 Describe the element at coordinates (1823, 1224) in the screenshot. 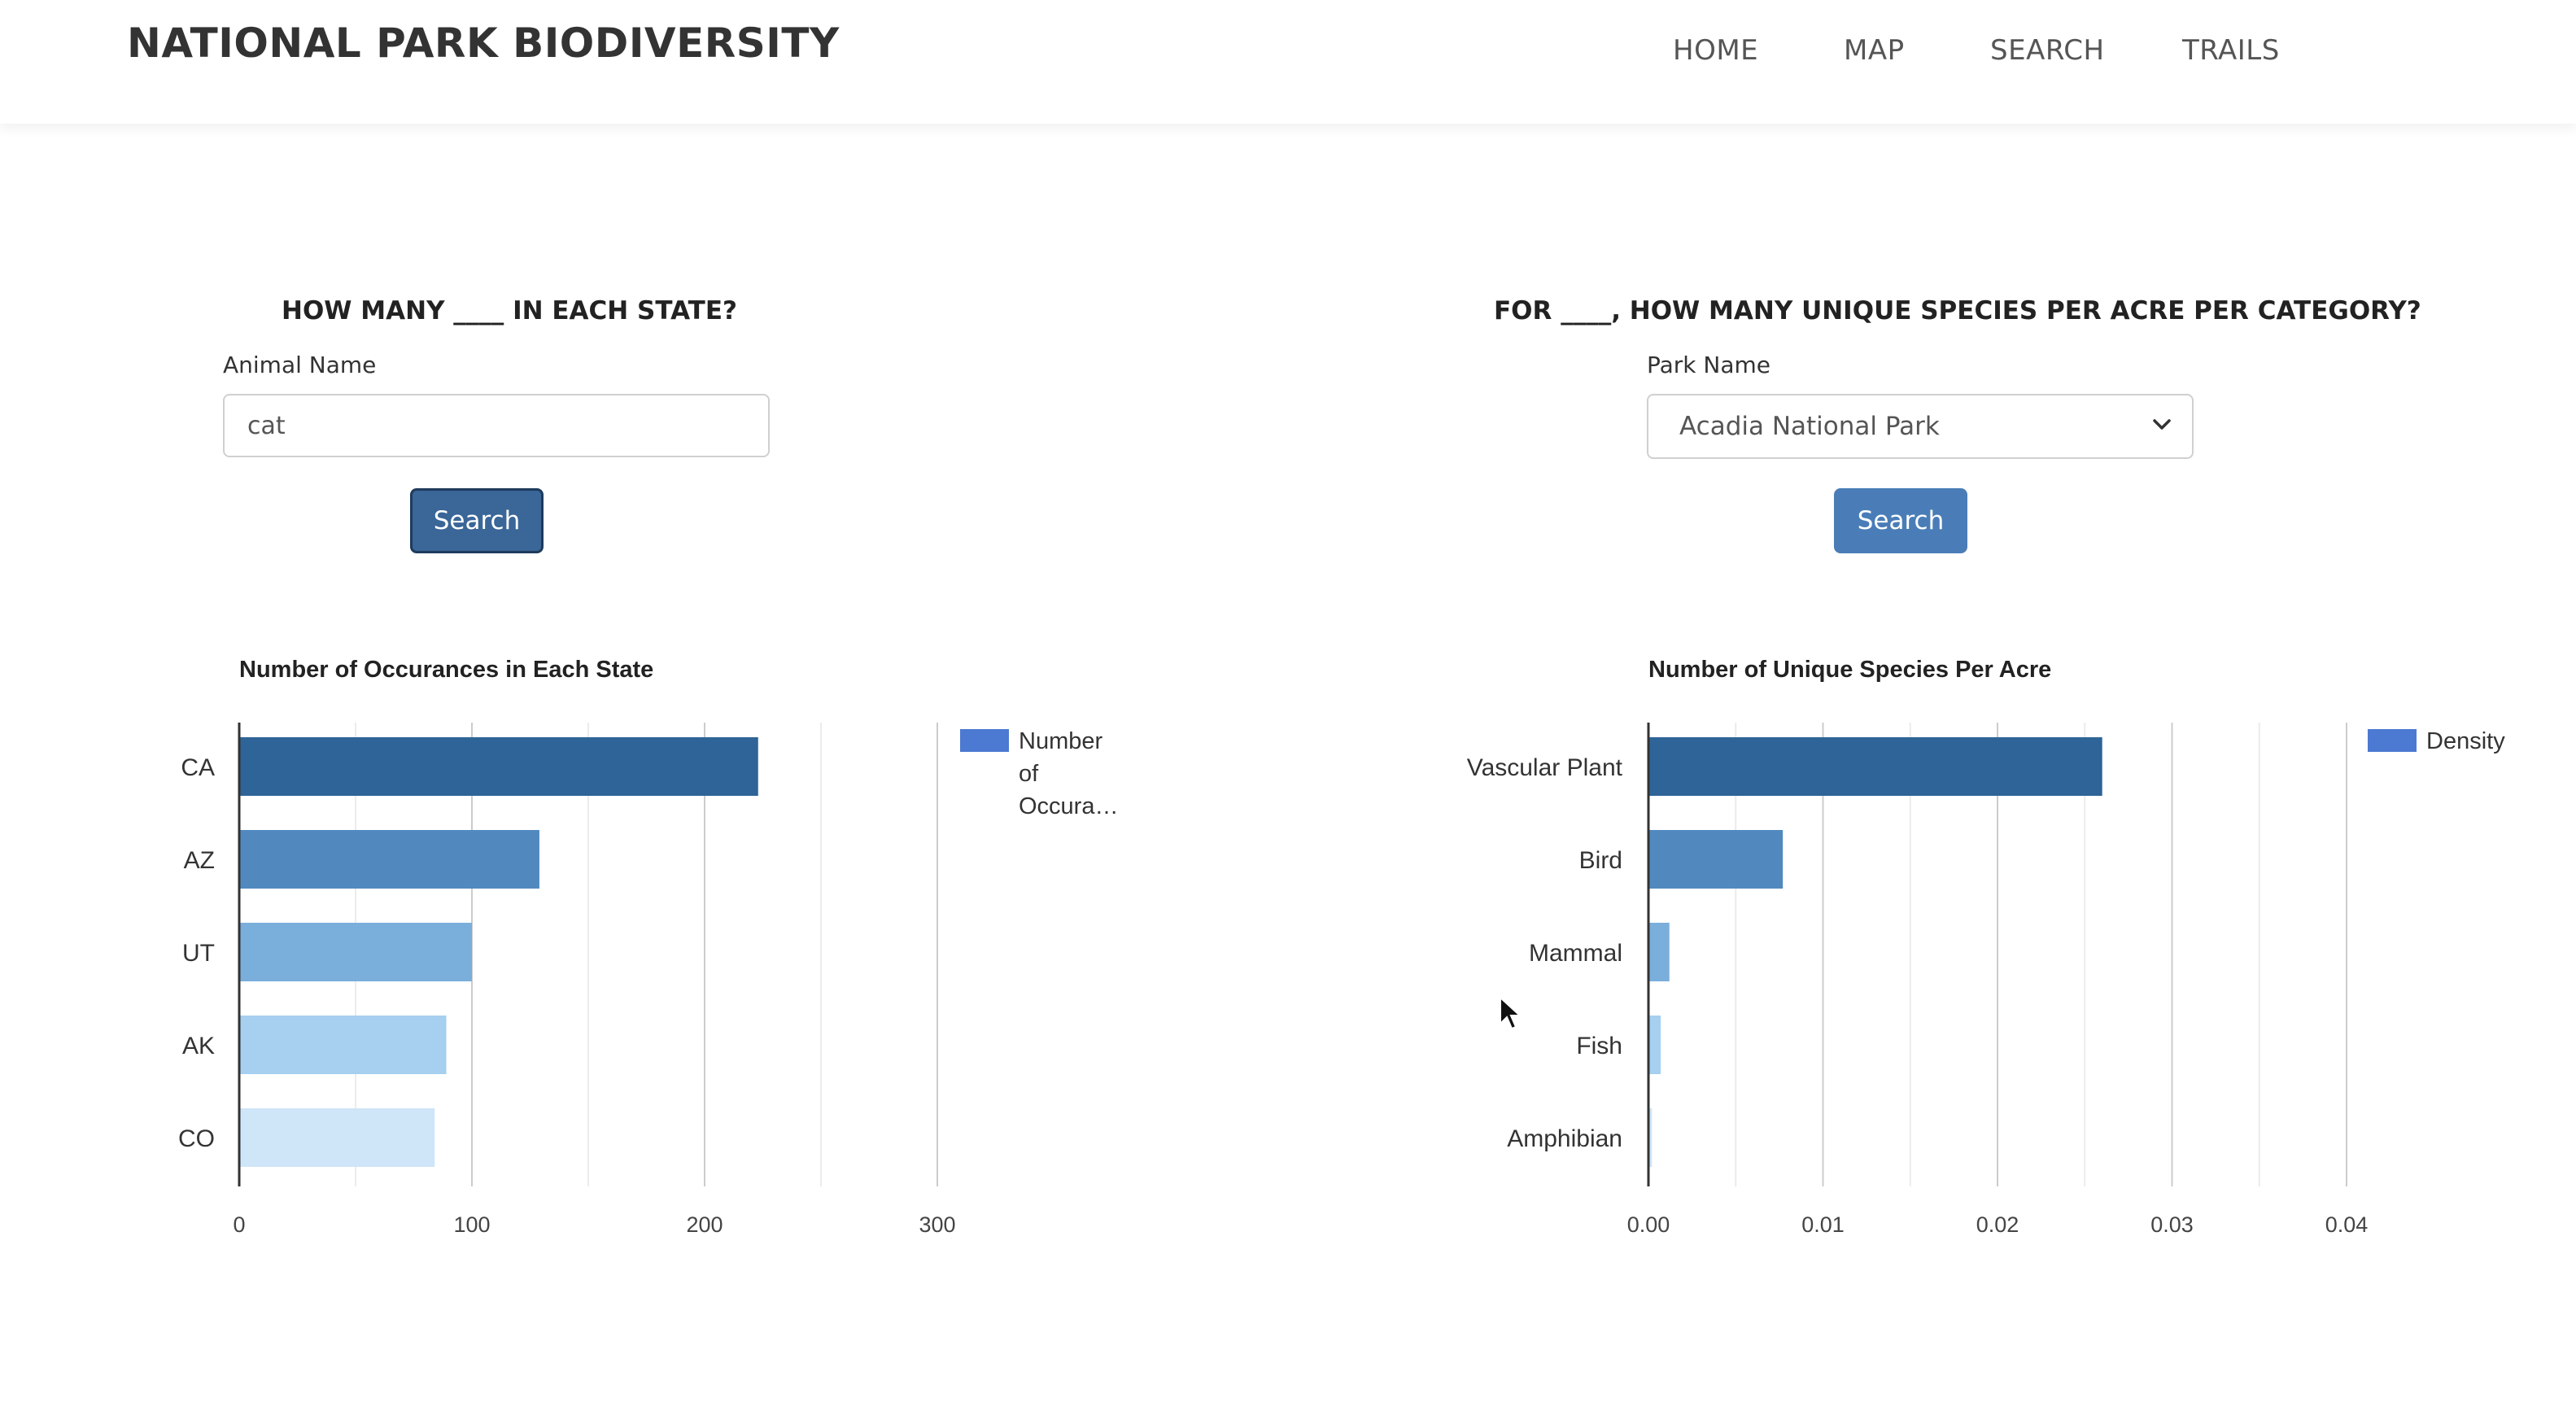

I see `density-tick-label: 0.01` at that location.